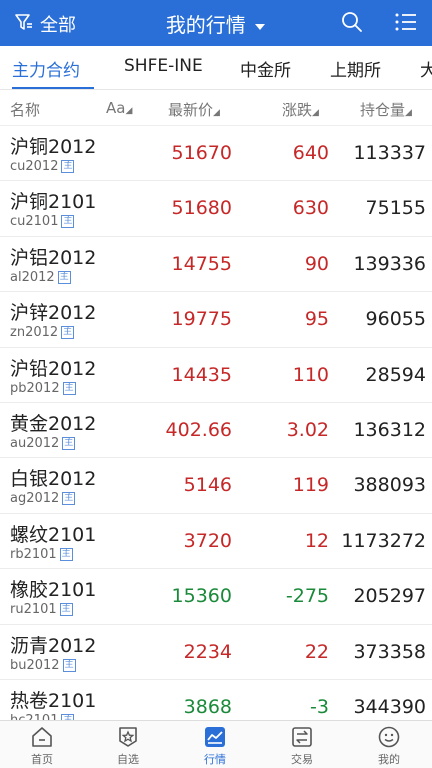 This screenshot has height=768, width=432. Describe the element at coordinates (191, 110) in the screenshot. I see `col-price-label: 最新价` at that location.